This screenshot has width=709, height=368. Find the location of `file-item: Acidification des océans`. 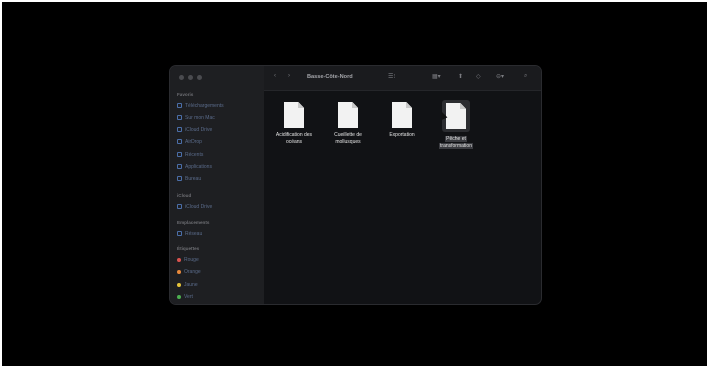

file-item: Acidification des océans is located at coordinates (294, 123).